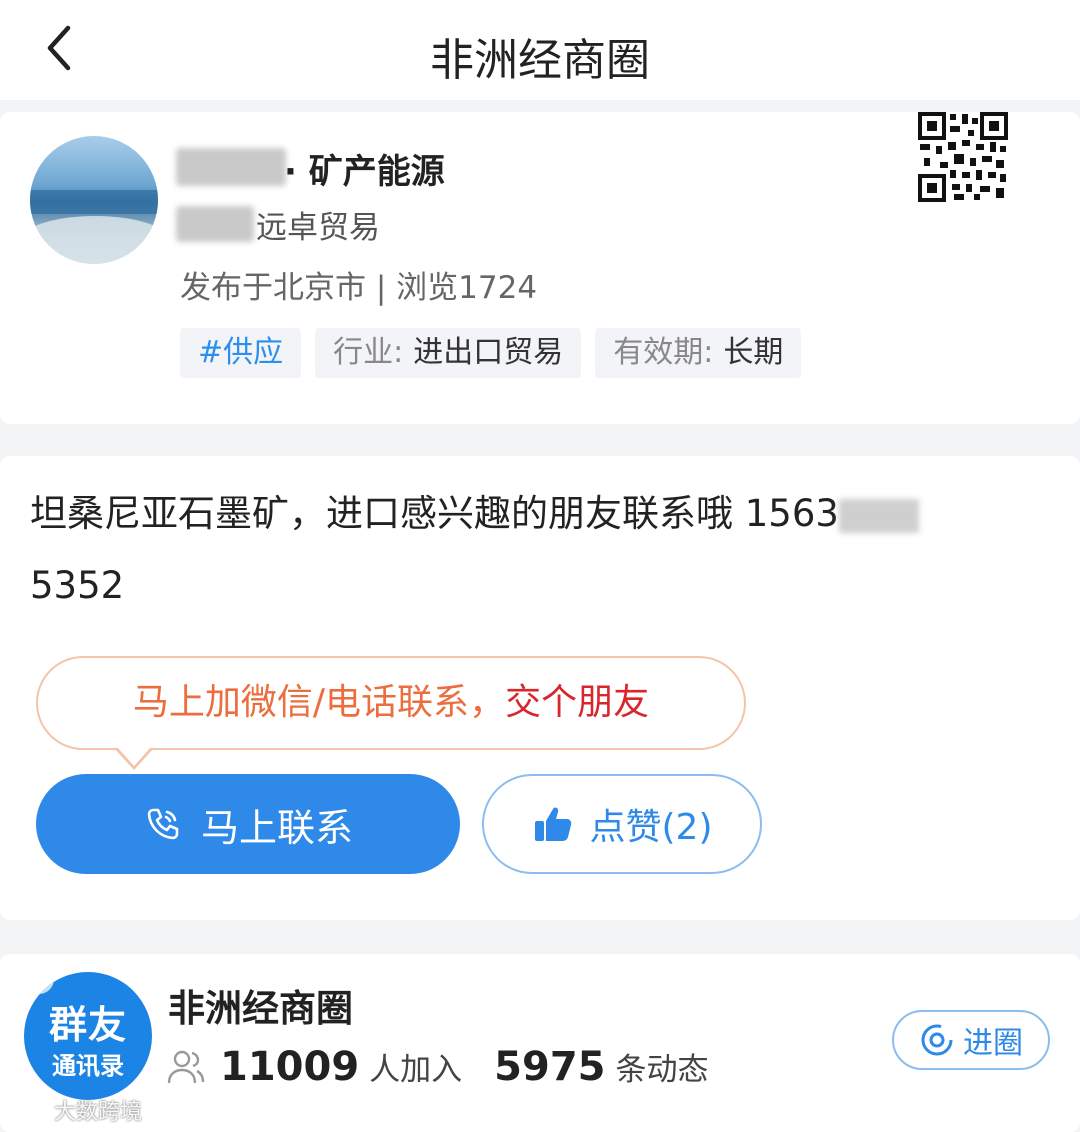 Image resolution: width=1080 pixels, height=1132 pixels. Describe the element at coordinates (290, 1067) in the screenshot. I see `members-count: 11009` at that location.